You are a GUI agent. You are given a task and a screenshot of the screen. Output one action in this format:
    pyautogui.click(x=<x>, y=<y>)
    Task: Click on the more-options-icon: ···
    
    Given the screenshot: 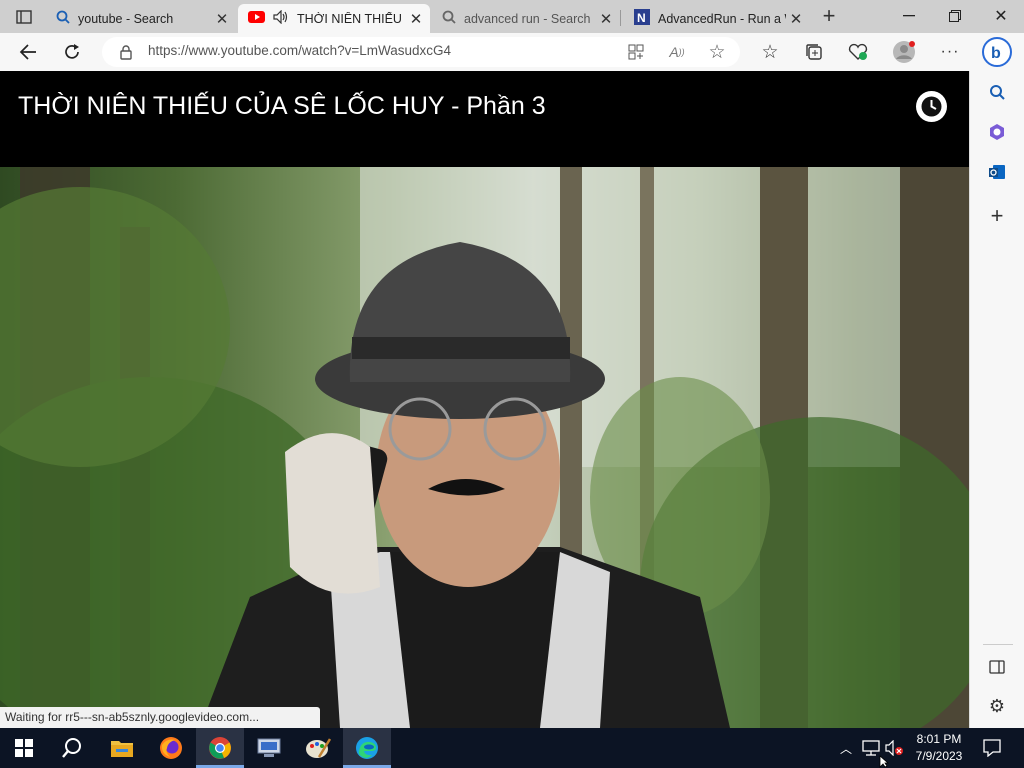 What is the action you would take?
    pyautogui.click(x=950, y=52)
    